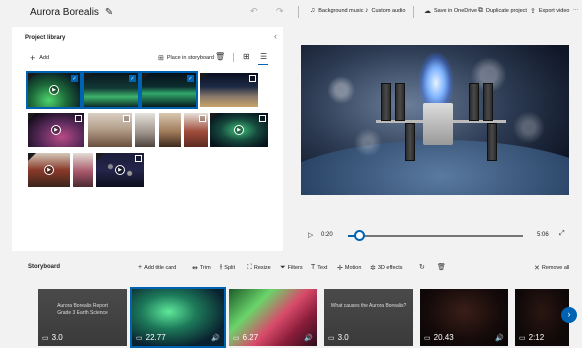  What do you see at coordinates (44, 58) in the screenshot?
I see `add-label: Add` at bounding box center [44, 58].